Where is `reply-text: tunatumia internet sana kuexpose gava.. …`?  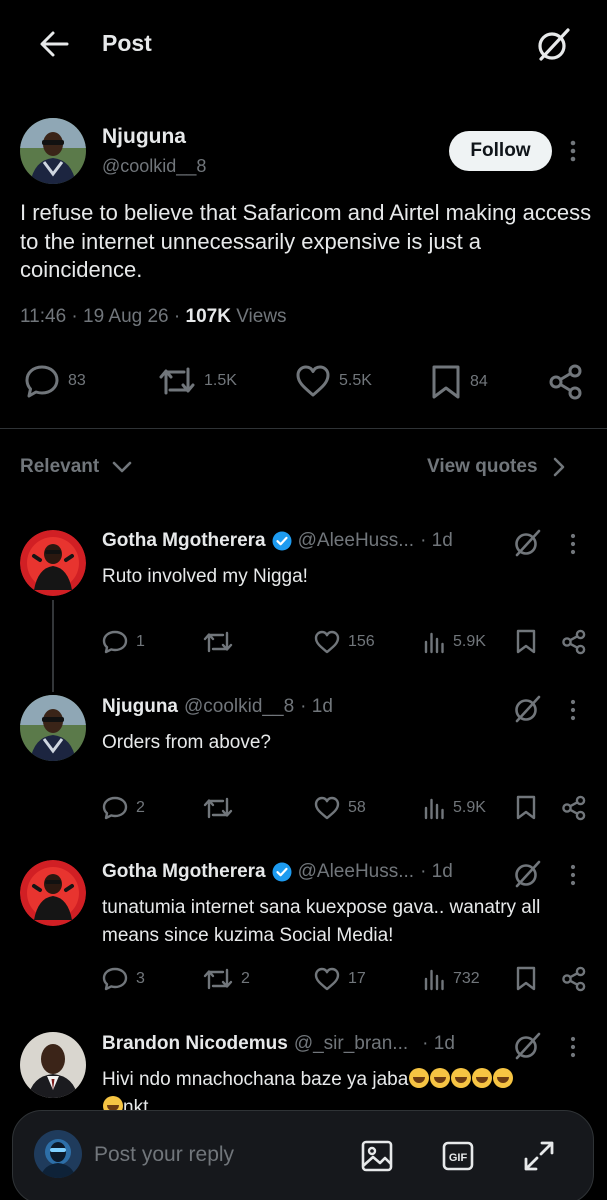
reply-text: tunatumia internet sana kuexpose gava.. … is located at coordinates (321, 921).